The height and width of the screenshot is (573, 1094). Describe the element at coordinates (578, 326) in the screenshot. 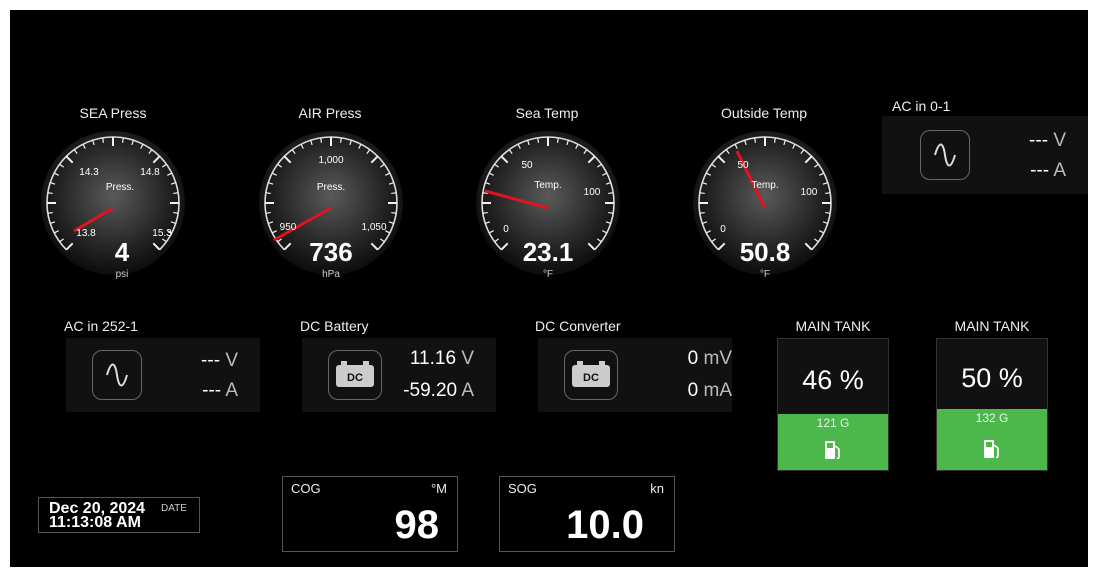

I see `dc-panel-title: DC Converter` at that location.